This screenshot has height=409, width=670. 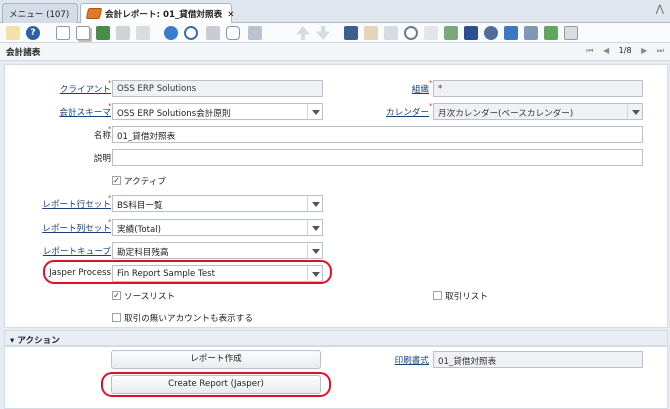 I want to click on tab-financial-report: 会計レポート: 01_貸借対照表 ✕, so click(x=157, y=13).